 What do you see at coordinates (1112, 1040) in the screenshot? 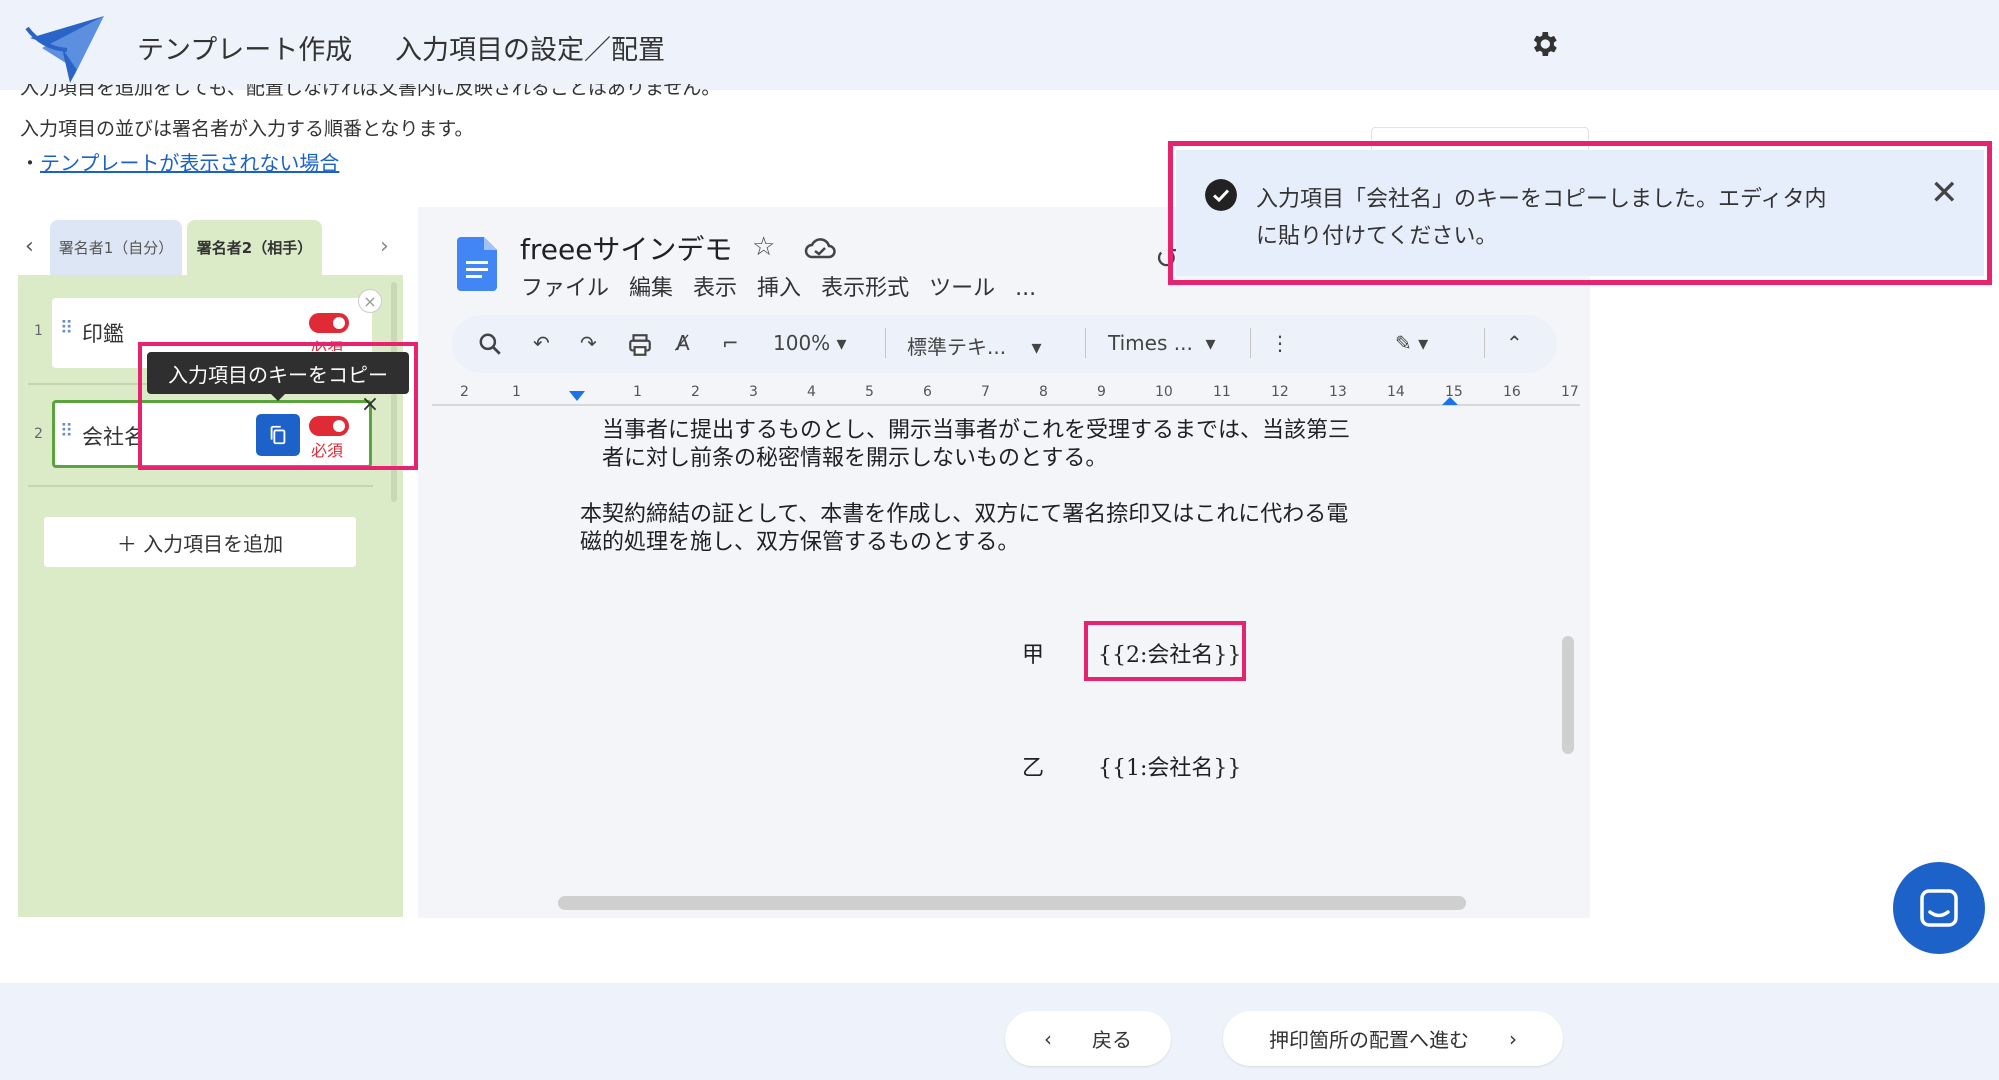
I see `back-label: 戻る` at bounding box center [1112, 1040].